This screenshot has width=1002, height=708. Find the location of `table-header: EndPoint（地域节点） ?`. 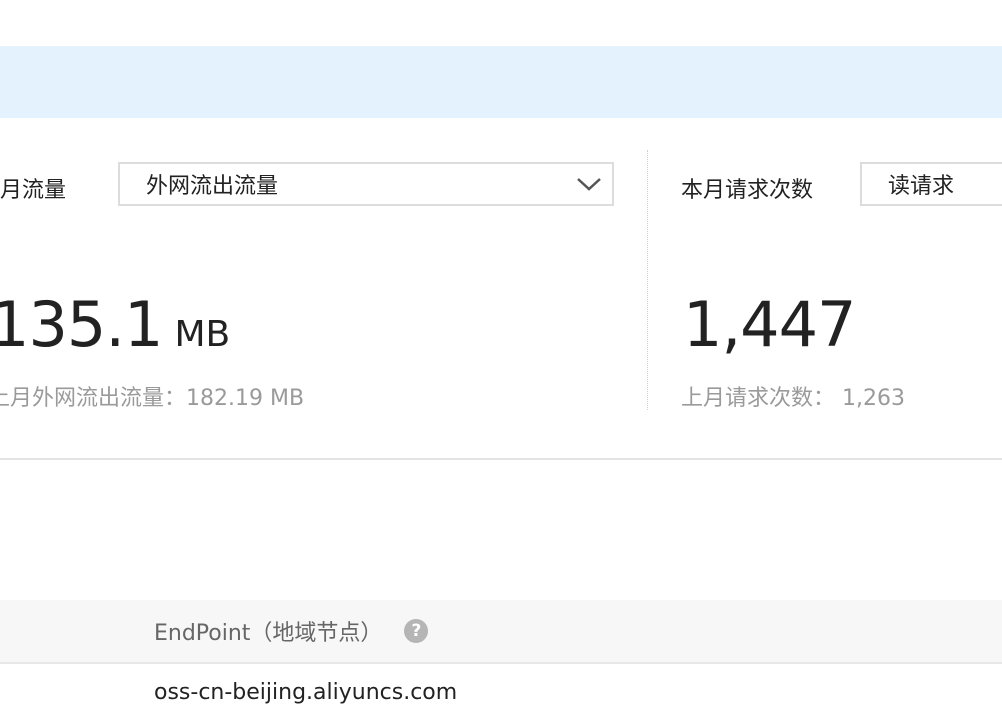

table-header: EndPoint（地域节点） ? is located at coordinates (501, 632).